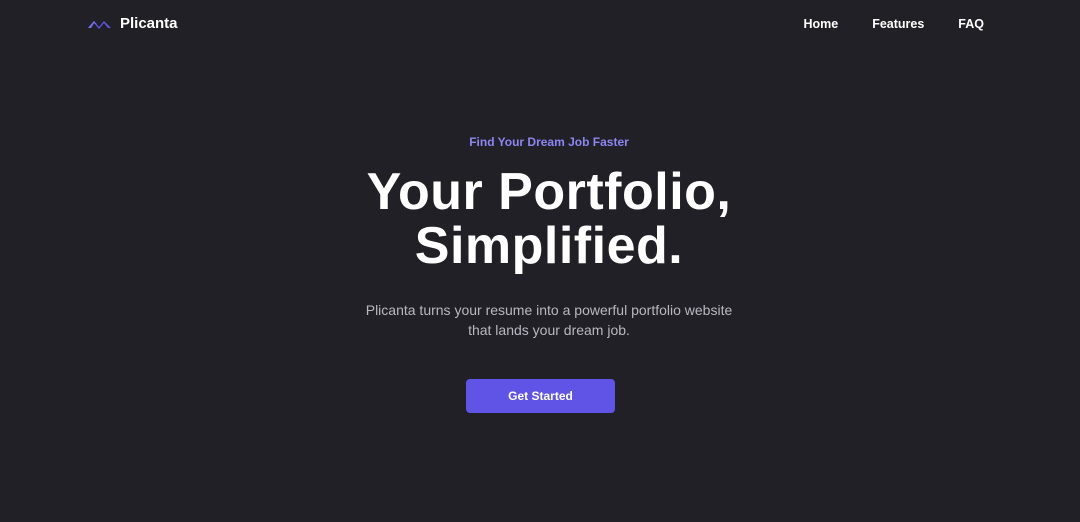 The width and height of the screenshot is (1080, 522). I want to click on brand-logo: Plicanta, so click(132, 23).